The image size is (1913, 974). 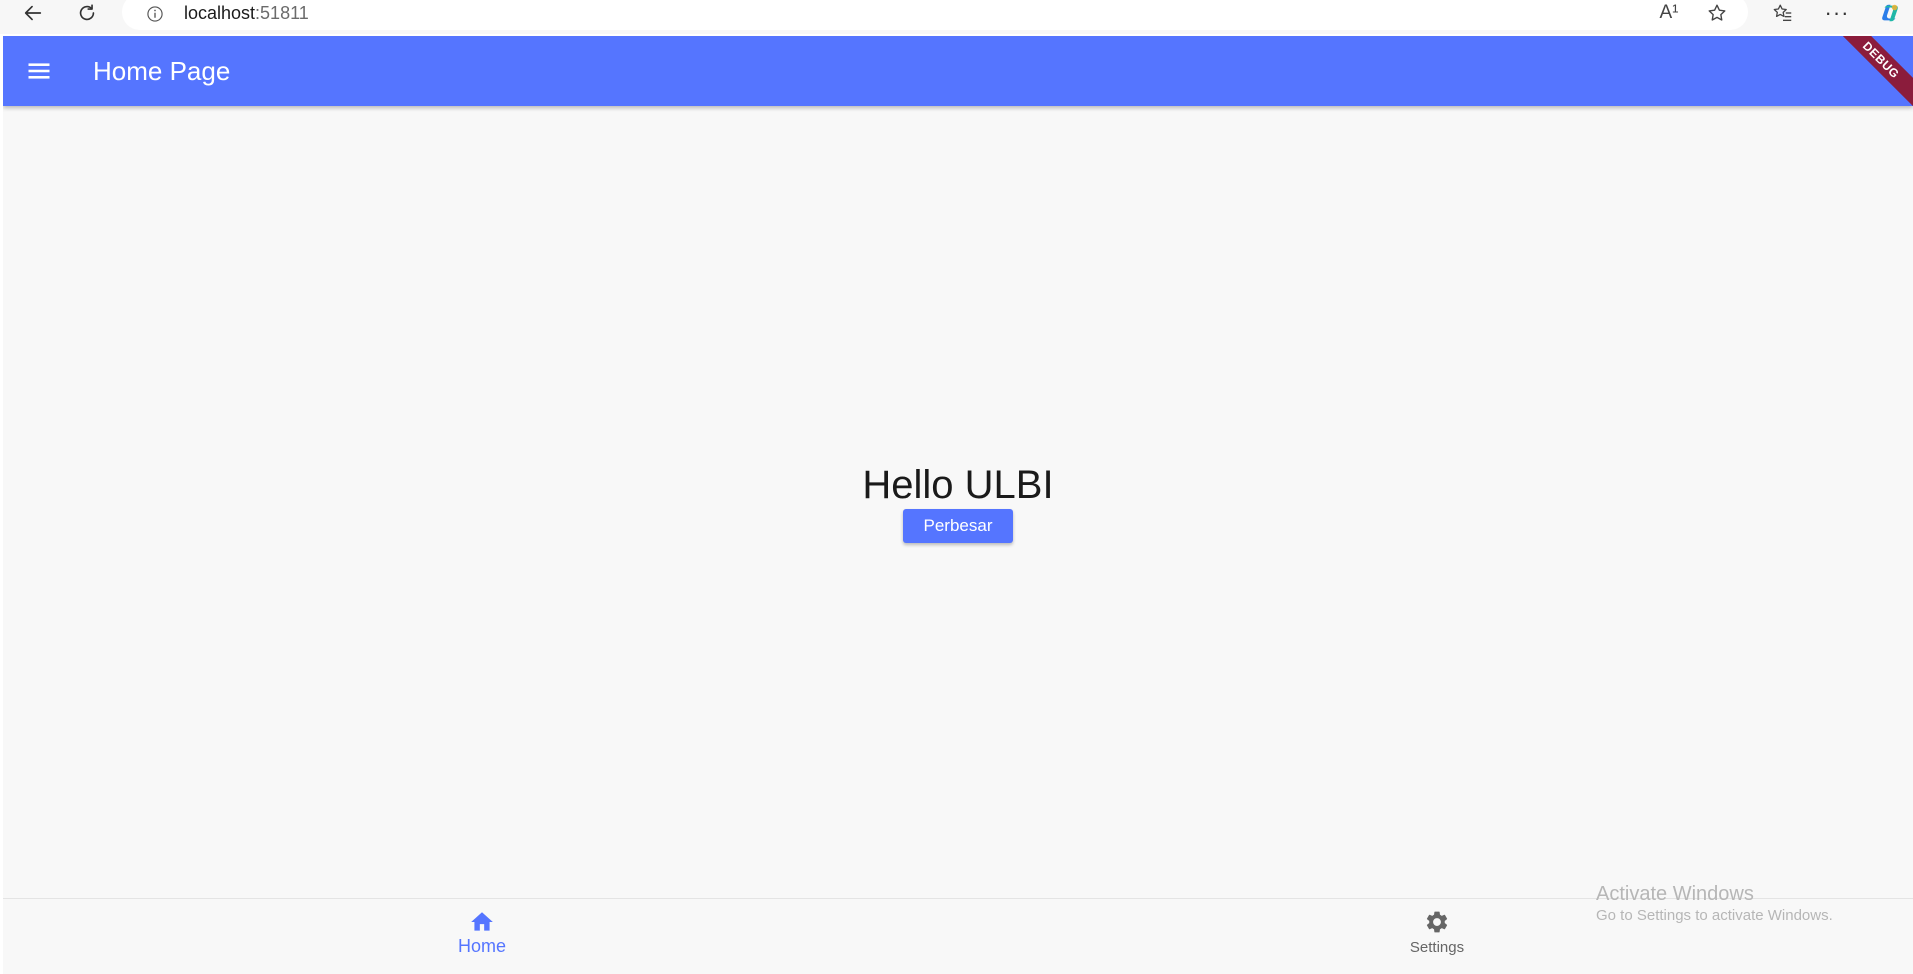 I want to click on page-title: Home Page, so click(x=162, y=71).